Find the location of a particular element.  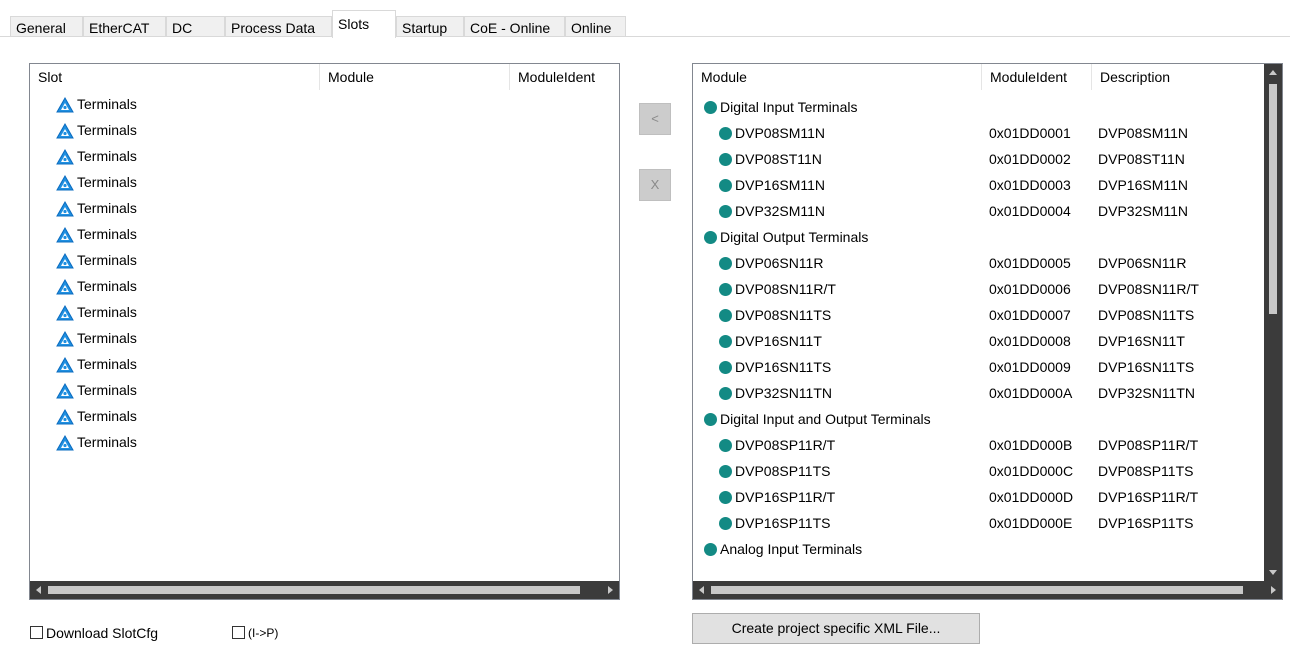

module-name: DVP16SM11N is located at coordinates (780, 185).